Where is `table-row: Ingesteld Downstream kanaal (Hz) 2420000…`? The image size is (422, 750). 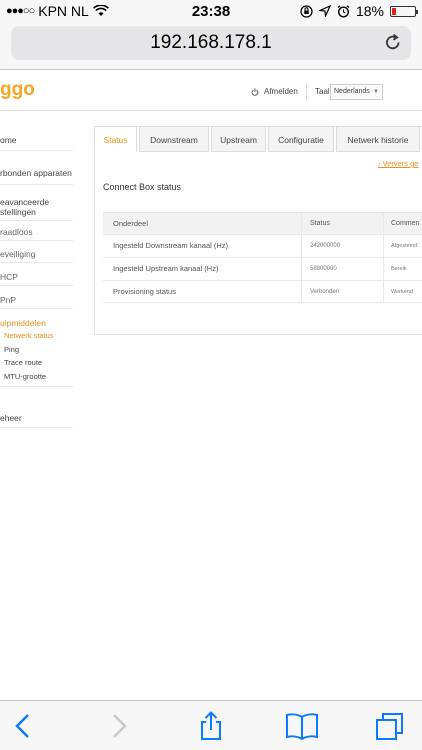
table-row: Ingesteld Downstream kanaal (Hz) 2420000… is located at coordinates (262, 245).